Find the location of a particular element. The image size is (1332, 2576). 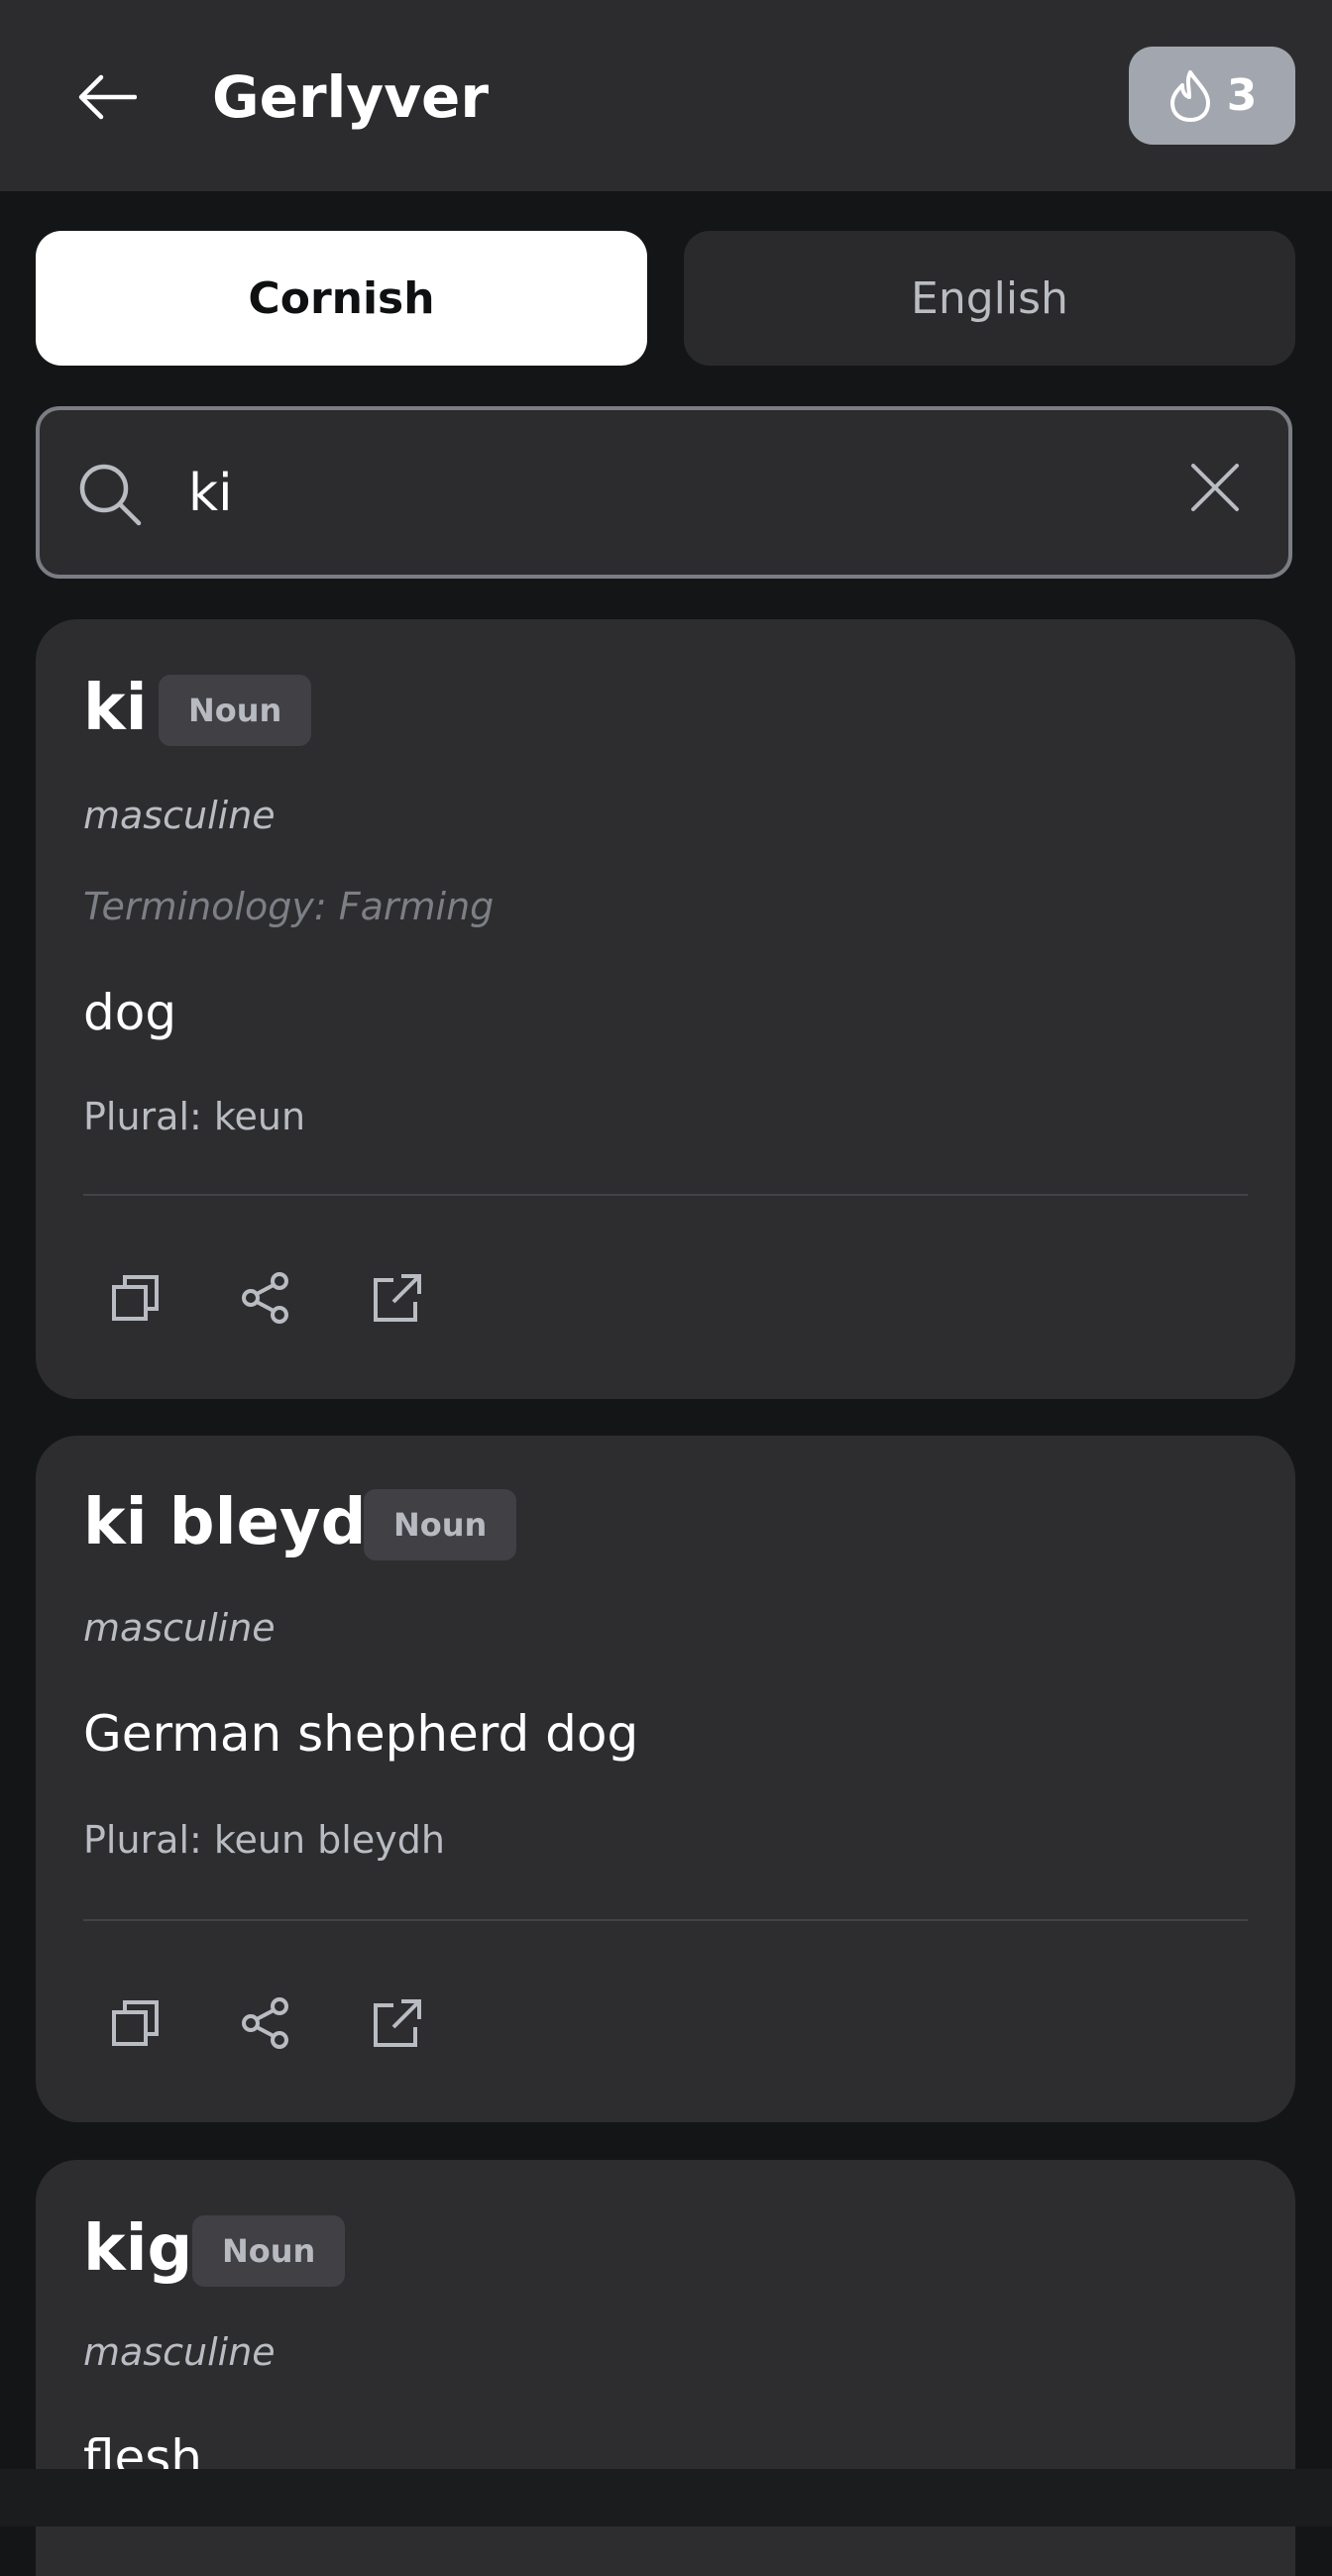

search-input: ki is located at coordinates (210, 493).